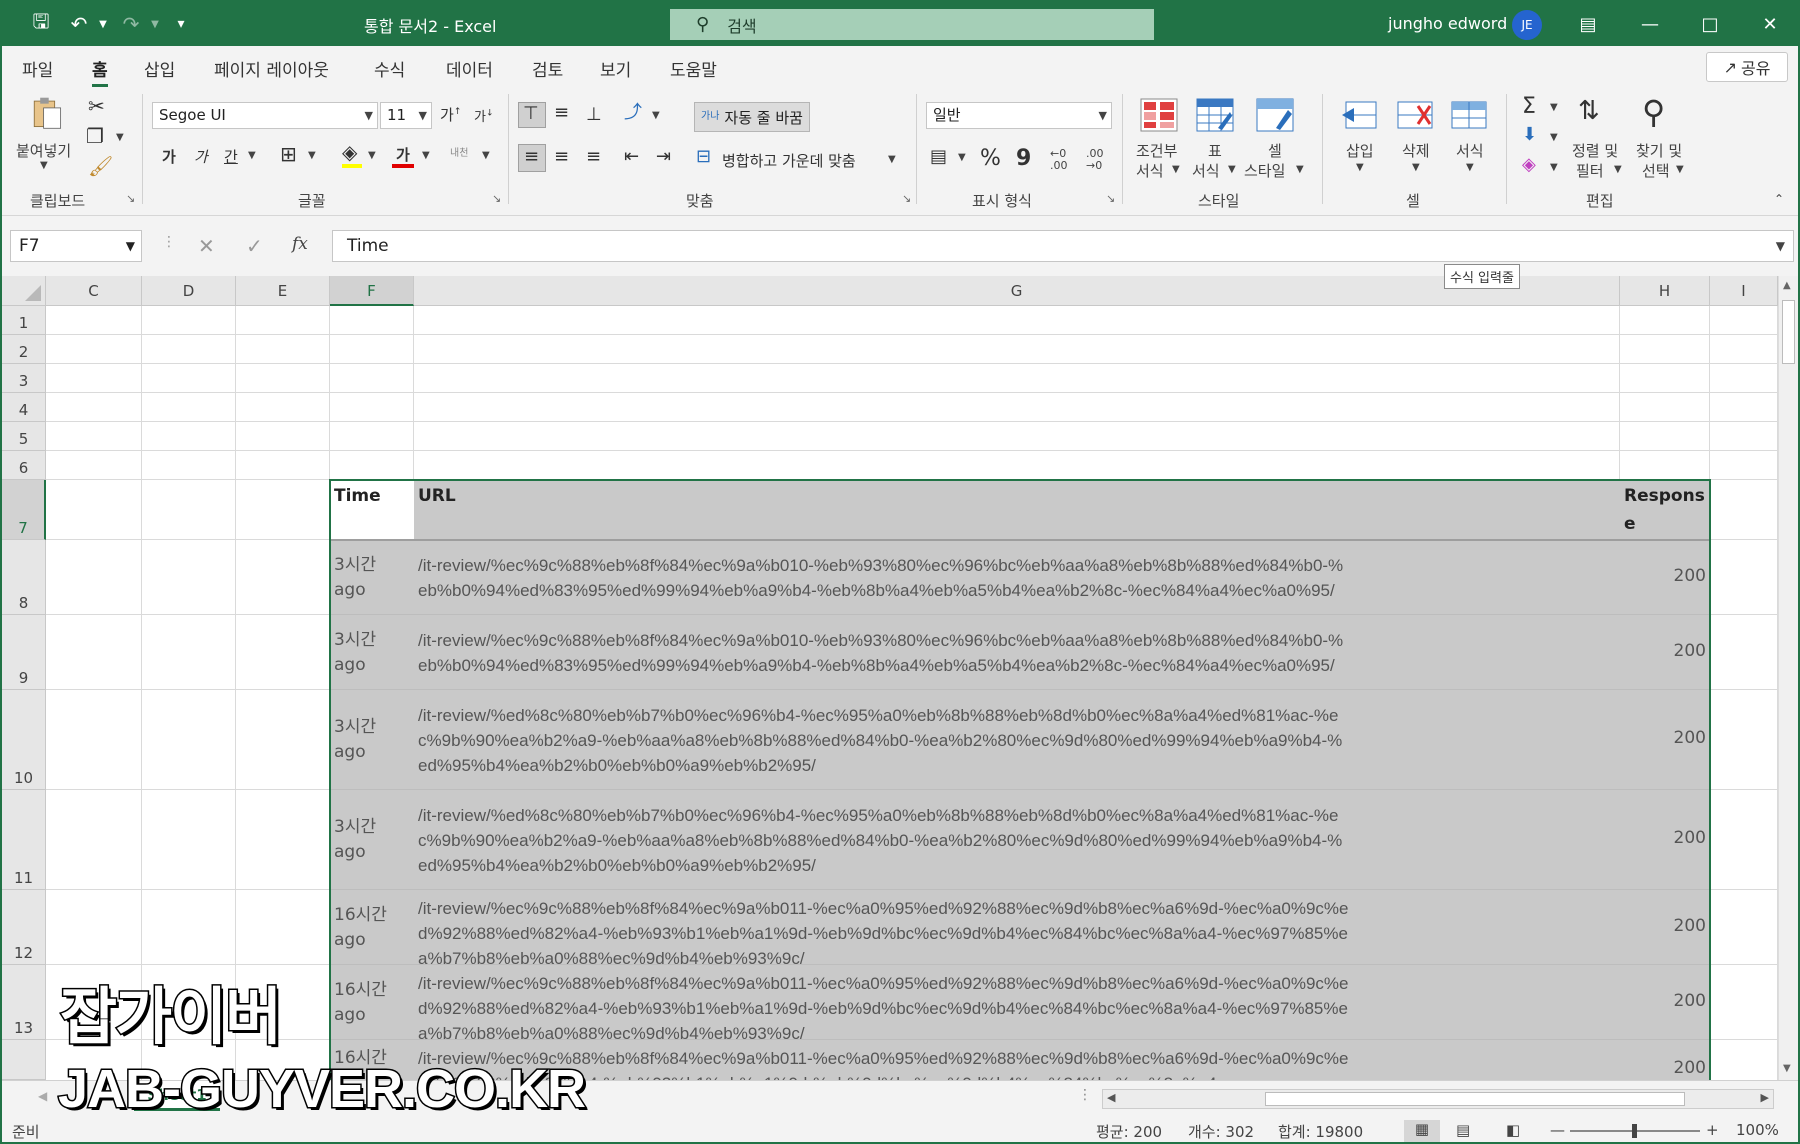 The image size is (1800, 1144). What do you see at coordinates (1527, 25) in the screenshot?
I see `avatar: JE` at bounding box center [1527, 25].